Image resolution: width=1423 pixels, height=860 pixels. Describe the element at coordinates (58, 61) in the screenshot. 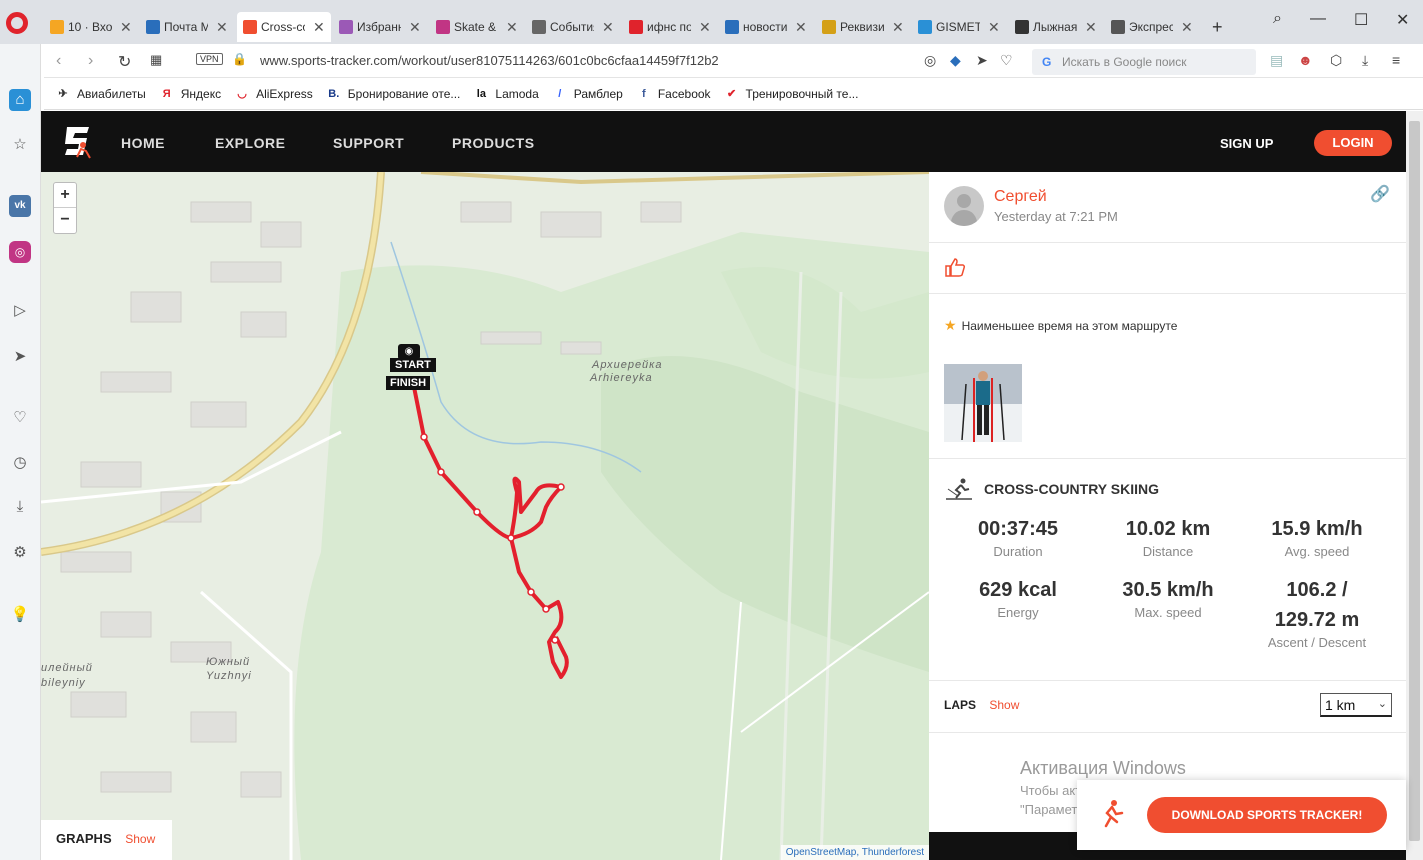

I see `back-icon: ‹` at that location.